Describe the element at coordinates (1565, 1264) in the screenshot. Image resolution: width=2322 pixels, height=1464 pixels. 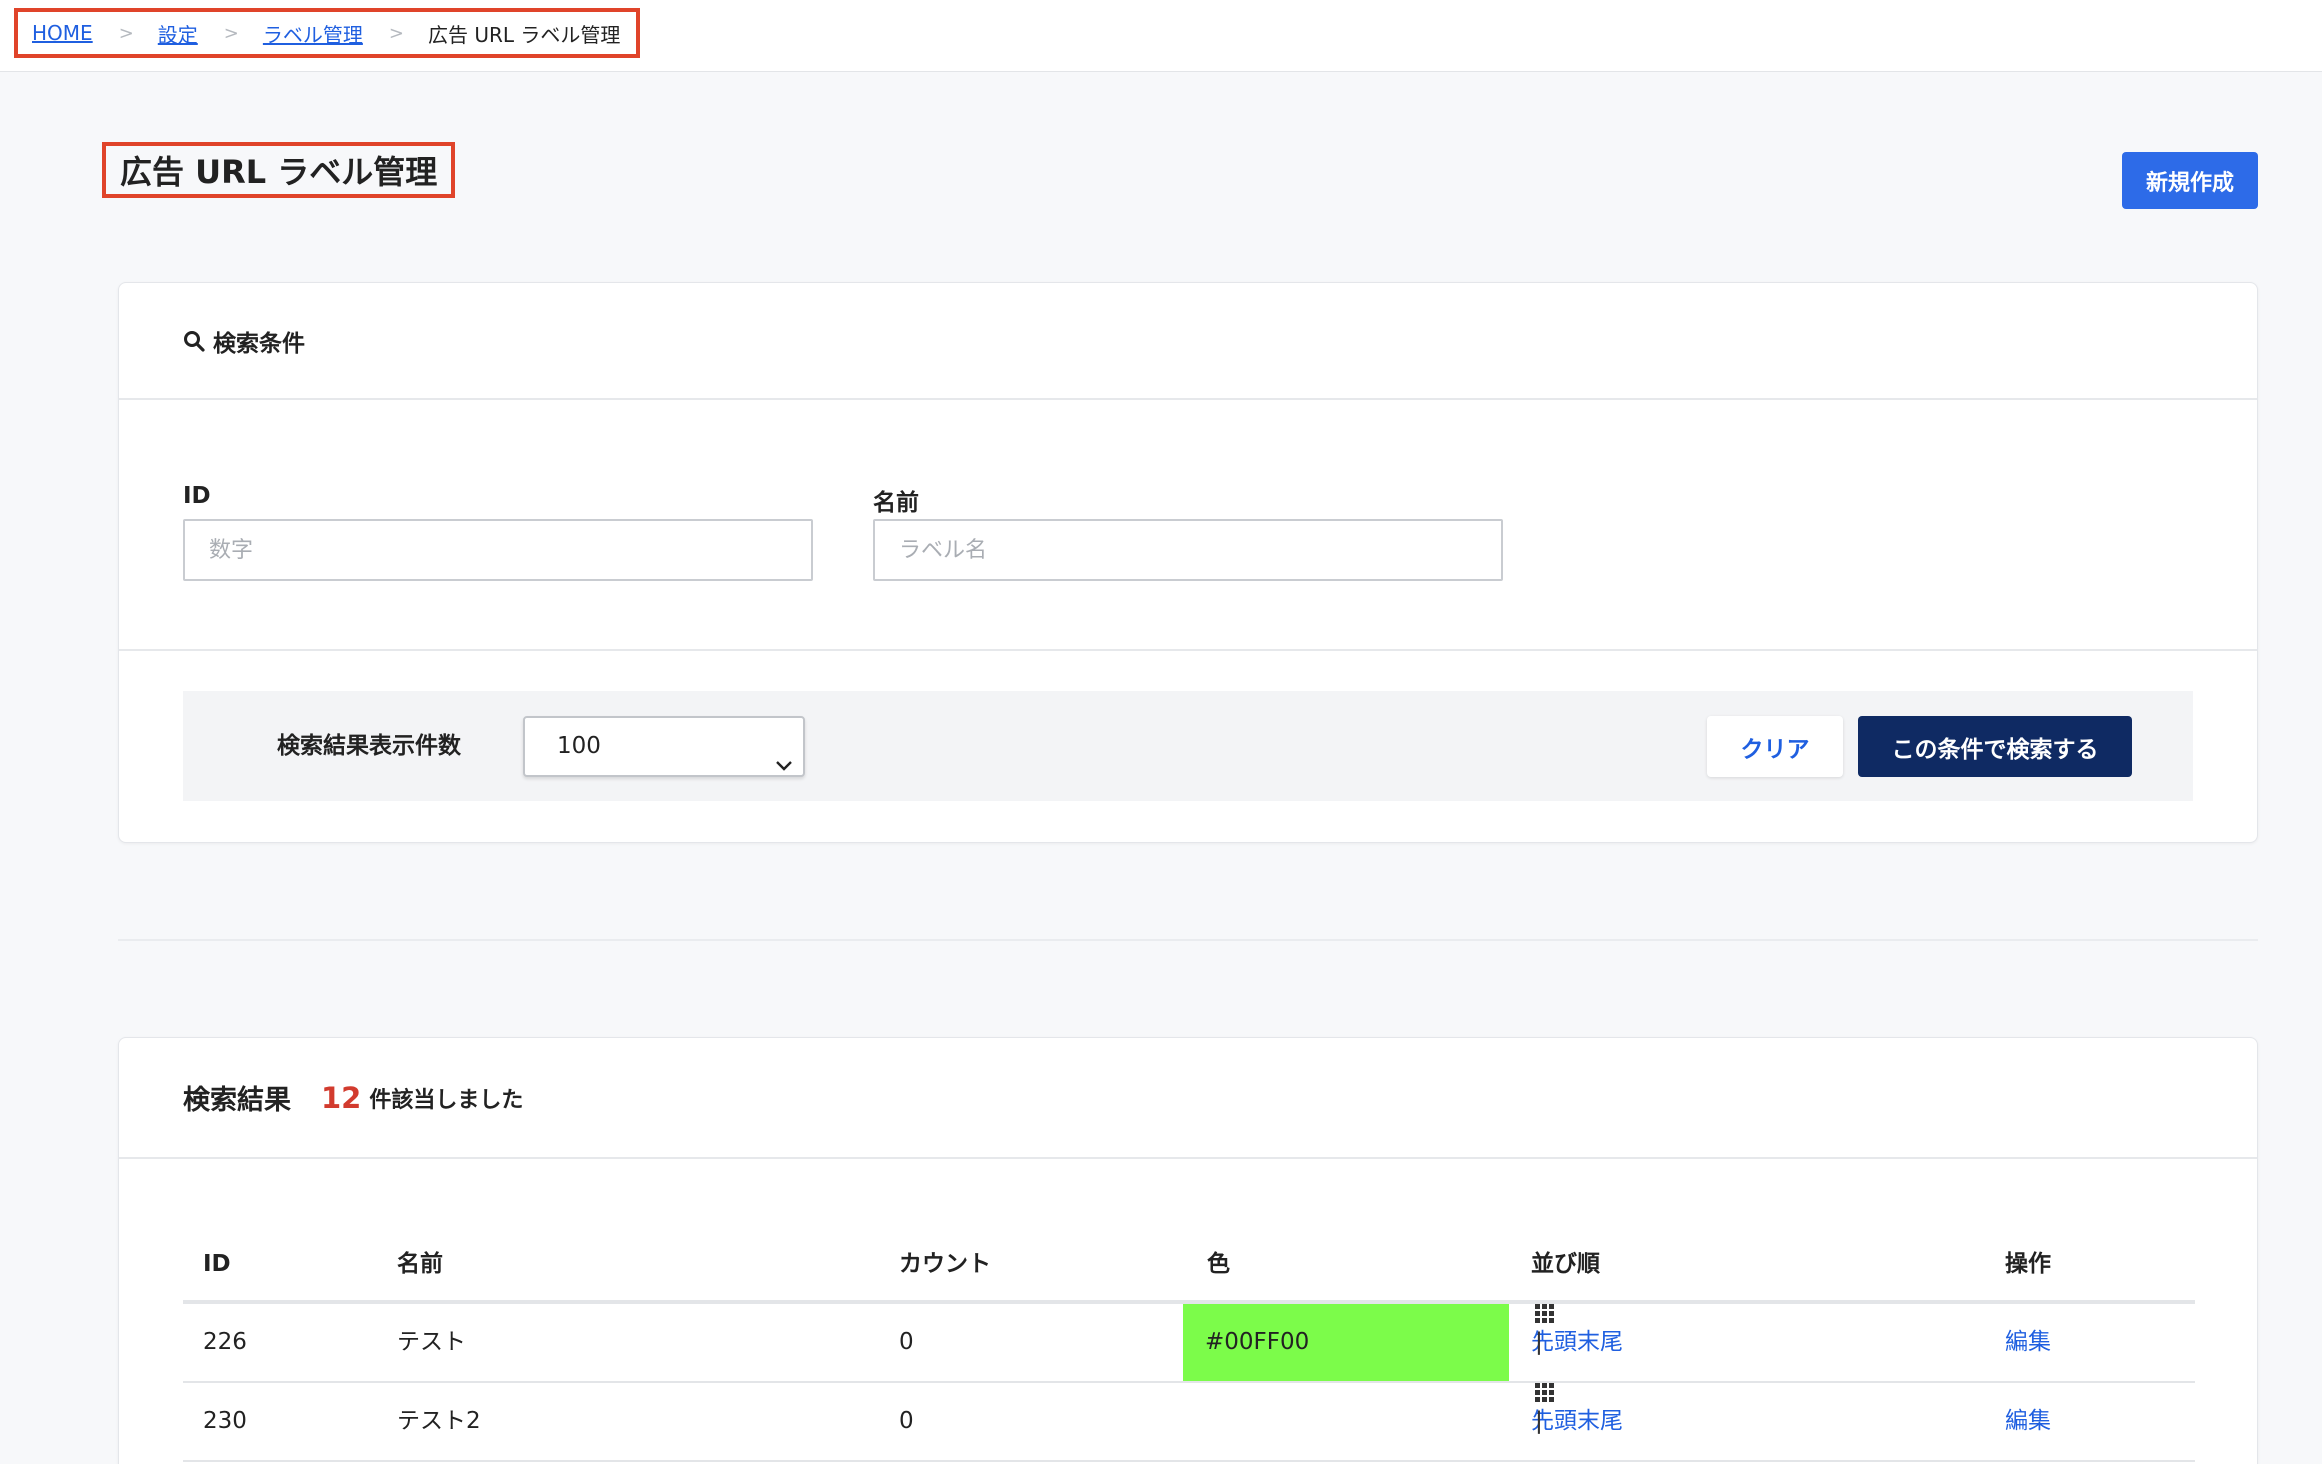
I see `column-header-order: 並び順` at that location.